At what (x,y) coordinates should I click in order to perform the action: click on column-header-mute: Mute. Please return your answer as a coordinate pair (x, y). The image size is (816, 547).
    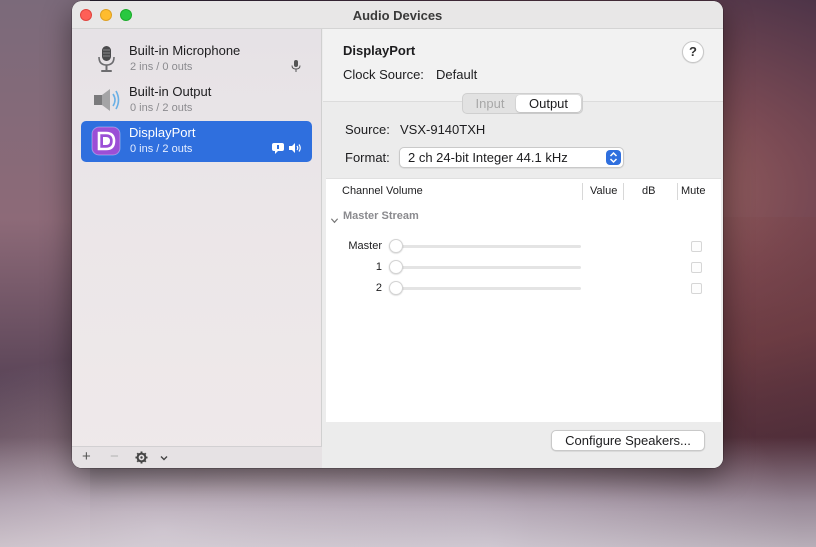
    Looking at the image, I should click on (693, 191).